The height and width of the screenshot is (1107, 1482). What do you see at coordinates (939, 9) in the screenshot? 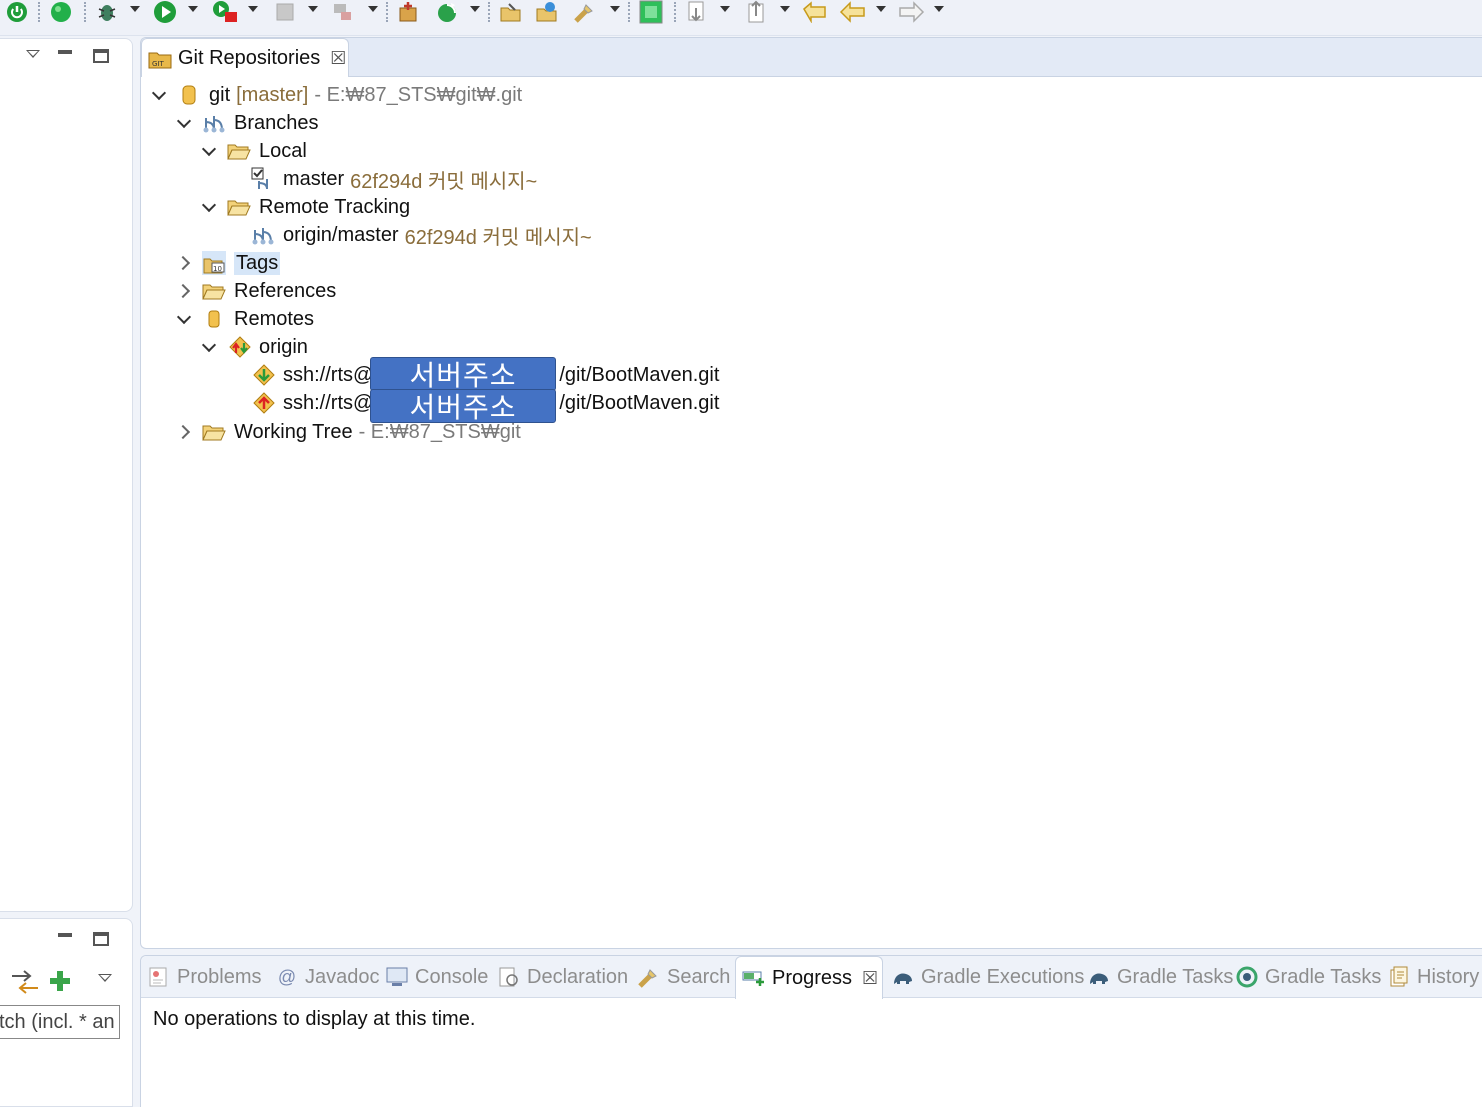
I see `forward-dropdown` at bounding box center [939, 9].